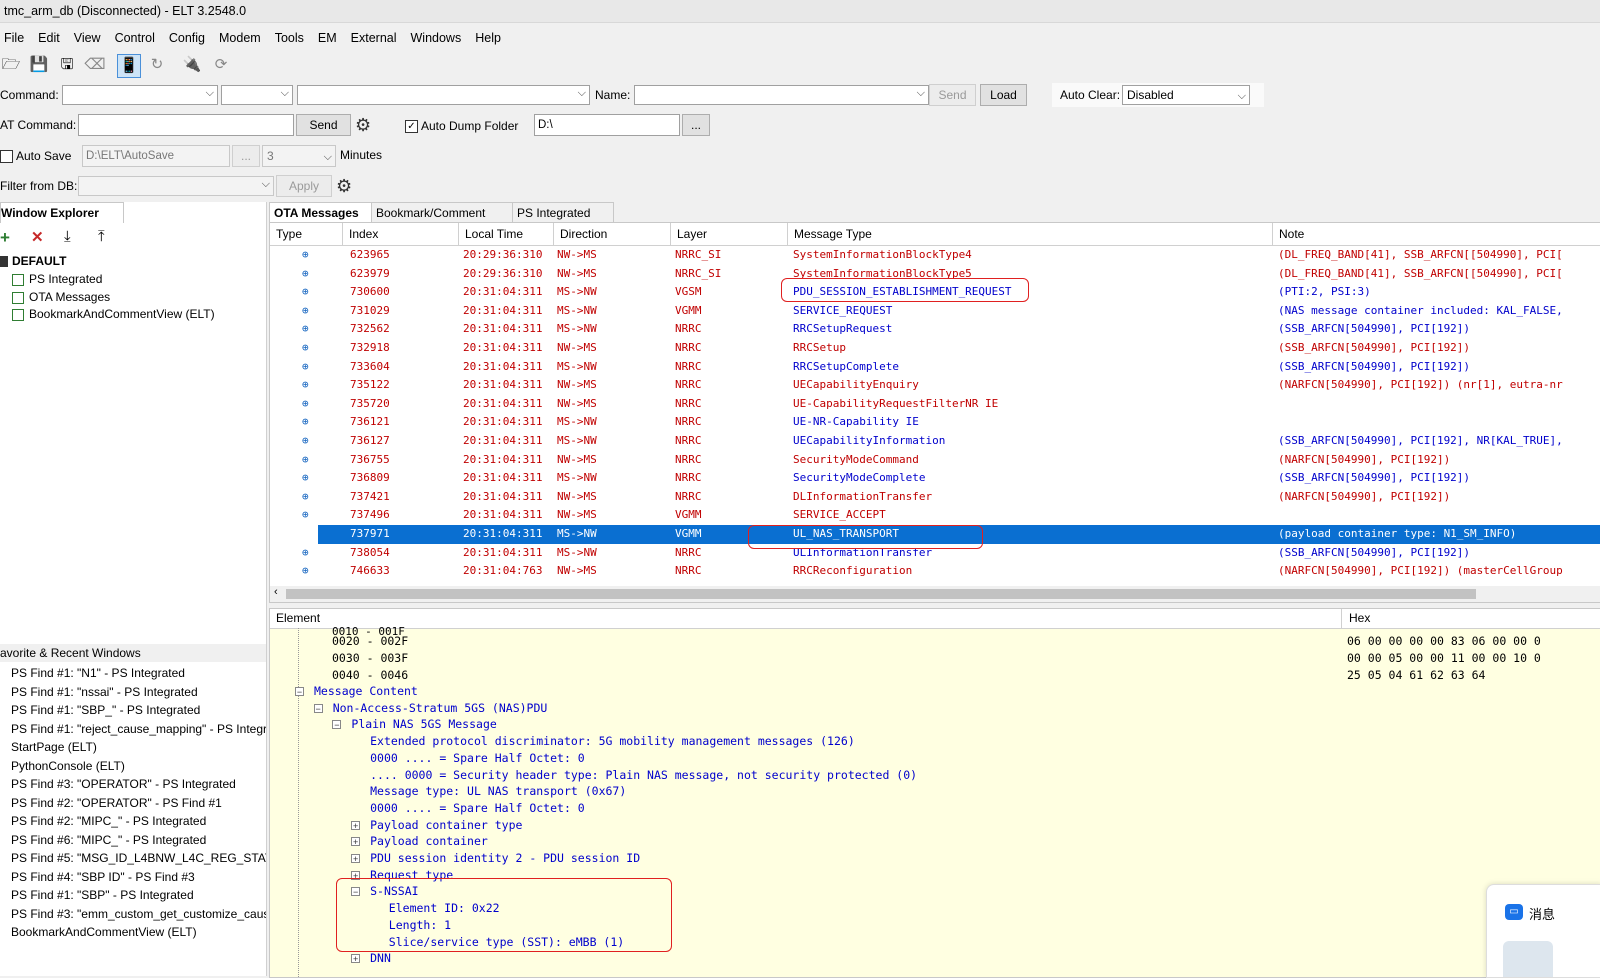 Image resolution: width=1600 pixels, height=978 pixels. What do you see at coordinates (461, 126) in the screenshot?
I see `auto-dump-folder-checkbox: ✓ Auto Dump Folder` at bounding box center [461, 126].